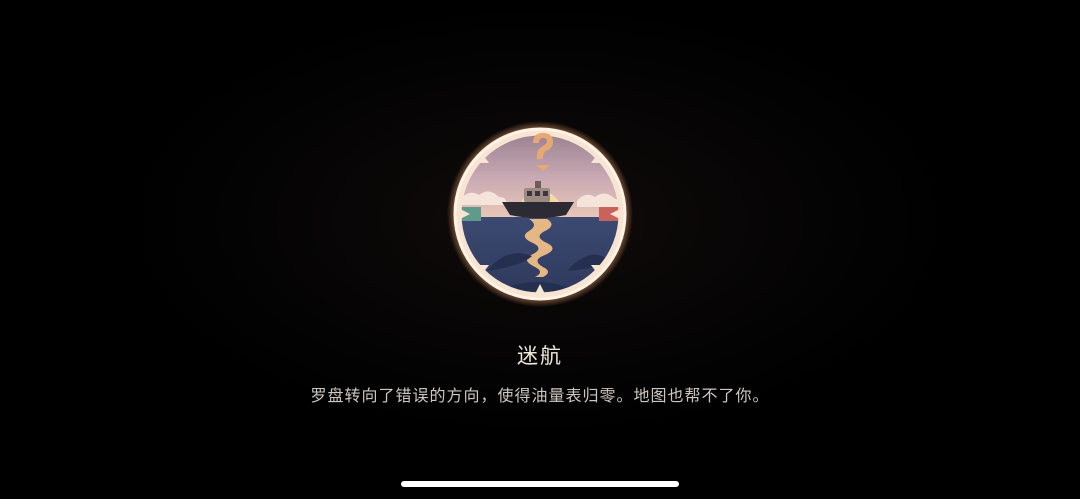  Describe the element at coordinates (540, 356) in the screenshot. I see `achievement-title: 迷航` at that location.